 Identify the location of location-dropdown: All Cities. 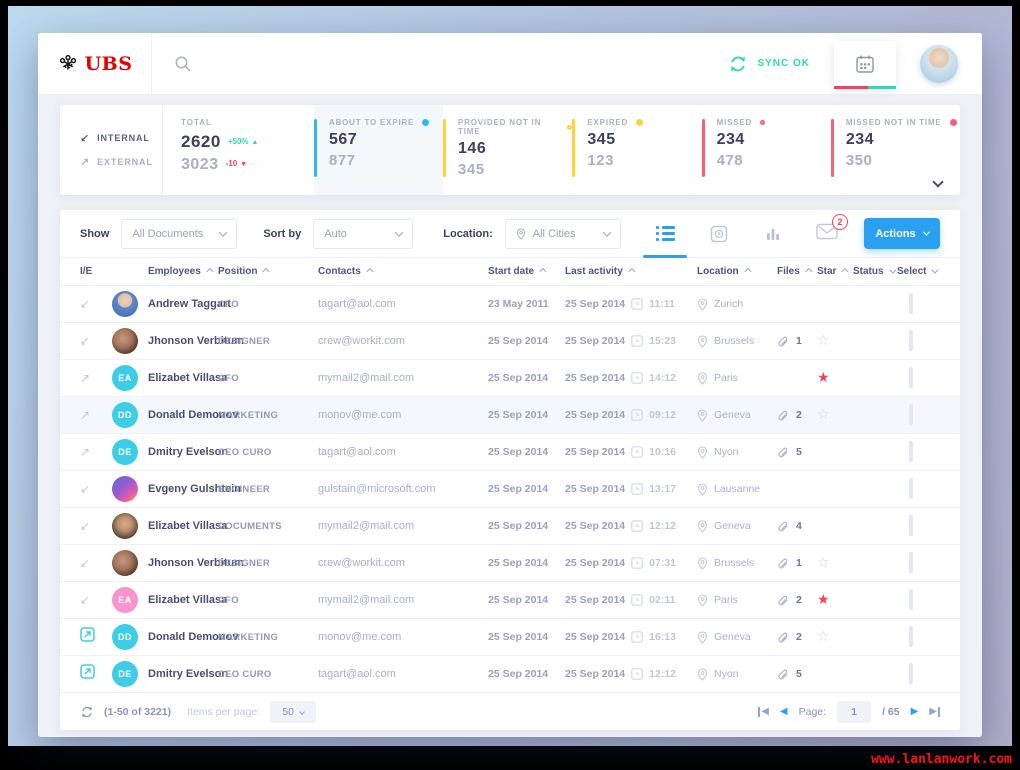
(562, 233).